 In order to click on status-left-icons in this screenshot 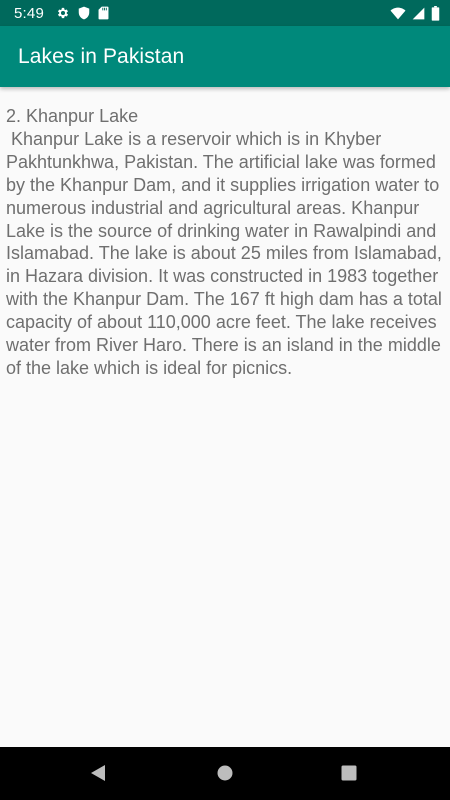, I will do `click(82, 13)`.